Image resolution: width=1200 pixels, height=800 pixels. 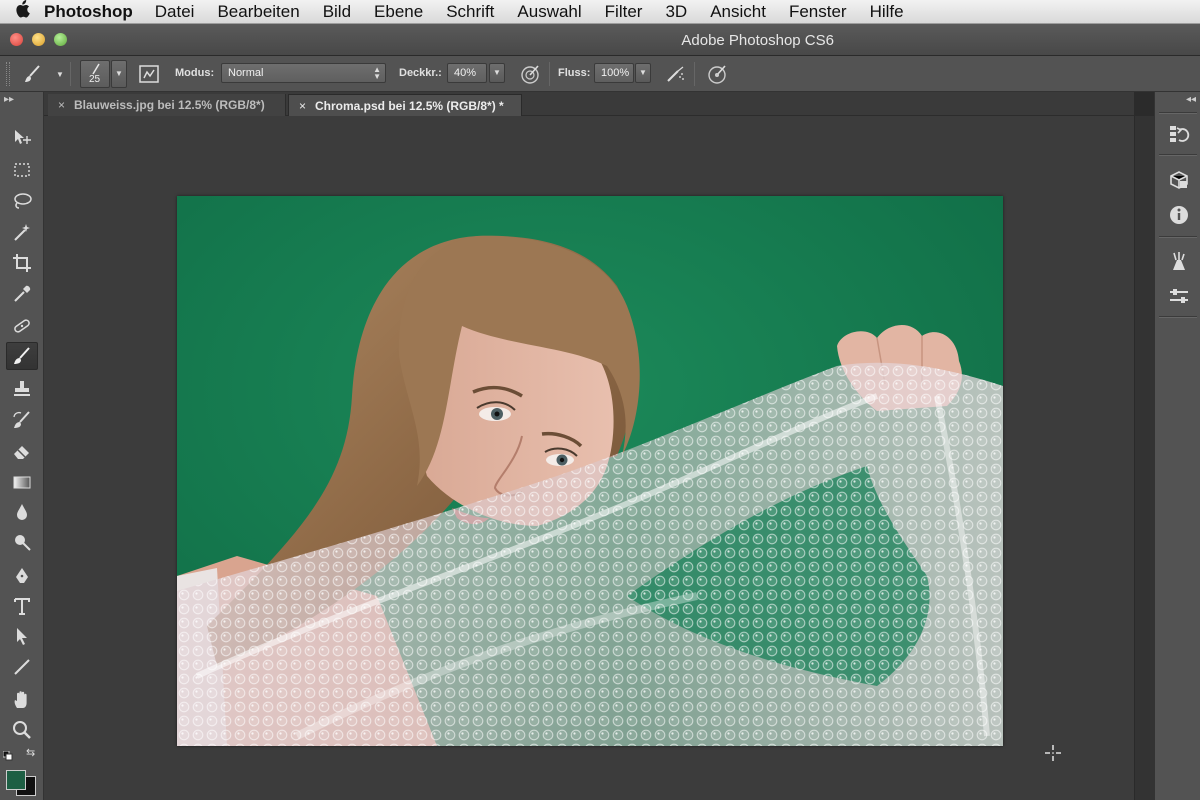 I want to click on brush-size-dropdown-arrow: ▼, so click(x=119, y=74).